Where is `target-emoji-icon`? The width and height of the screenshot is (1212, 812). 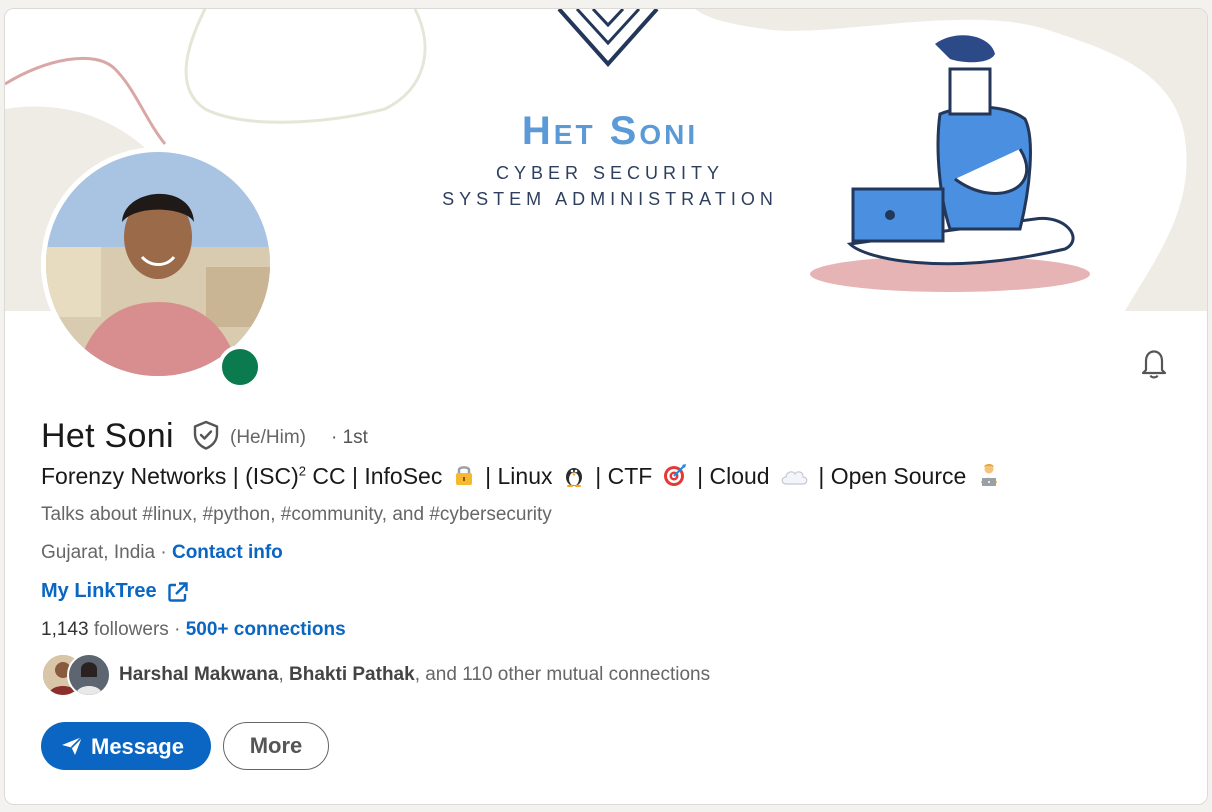 target-emoji-icon is located at coordinates (675, 478).